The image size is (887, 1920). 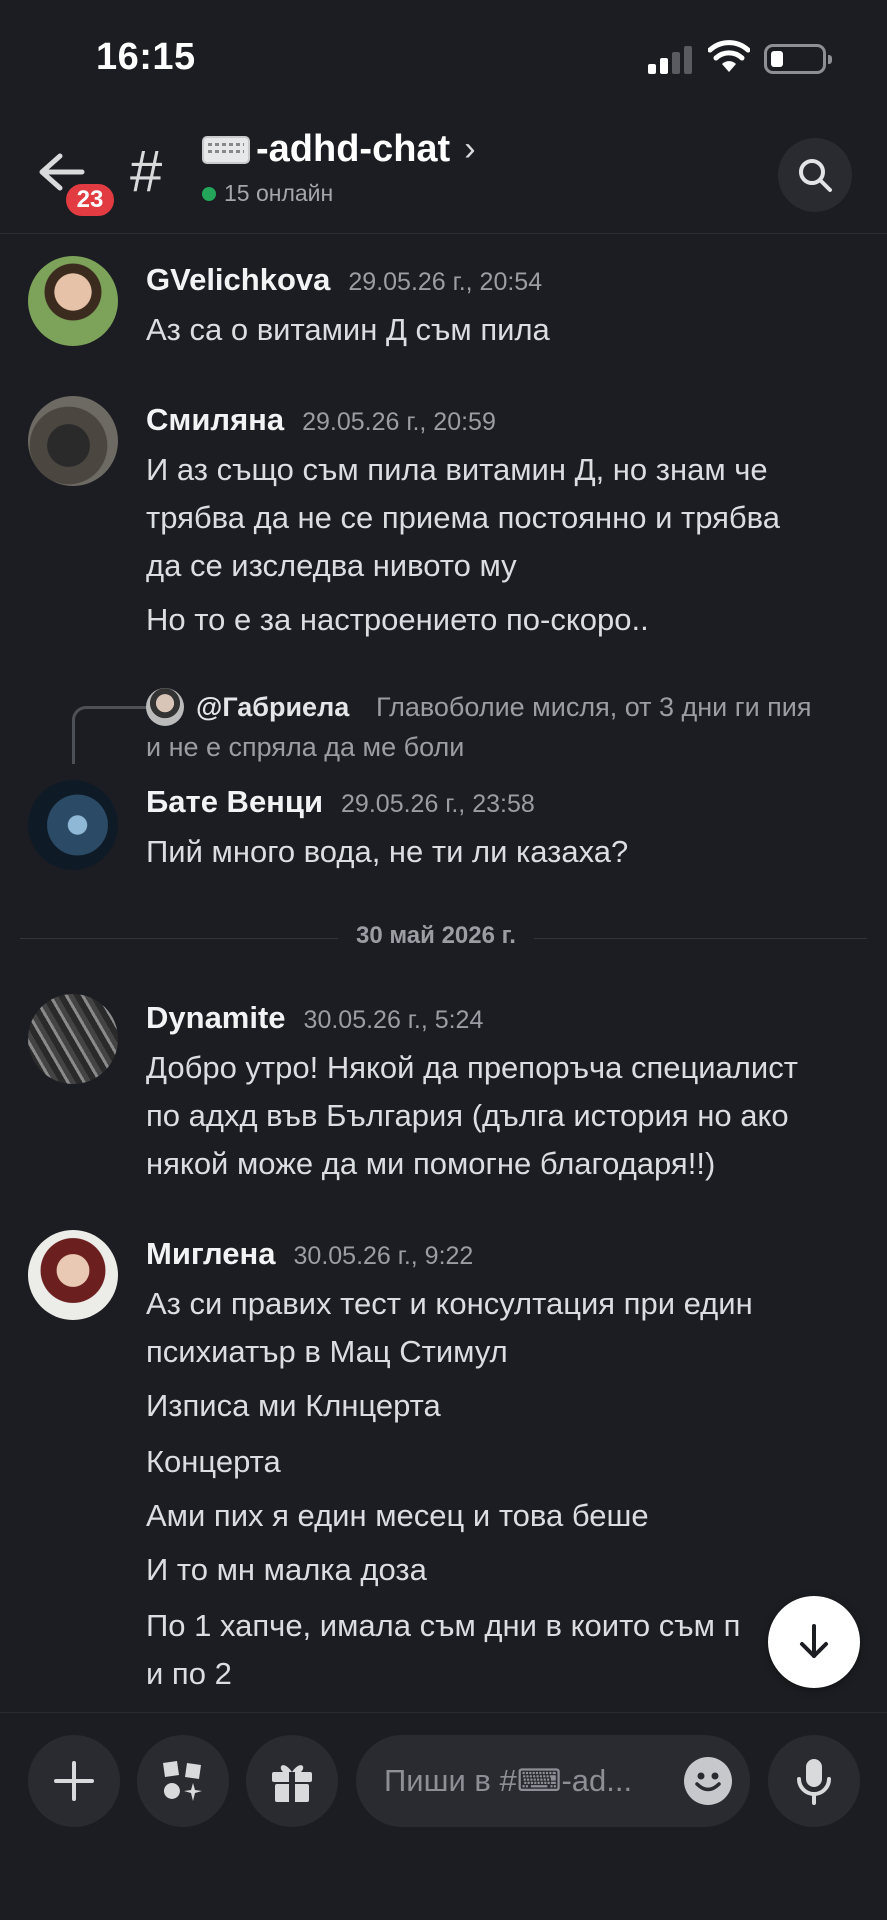 I want to click on message-author: Миглена, so click(x=211, y=1254).